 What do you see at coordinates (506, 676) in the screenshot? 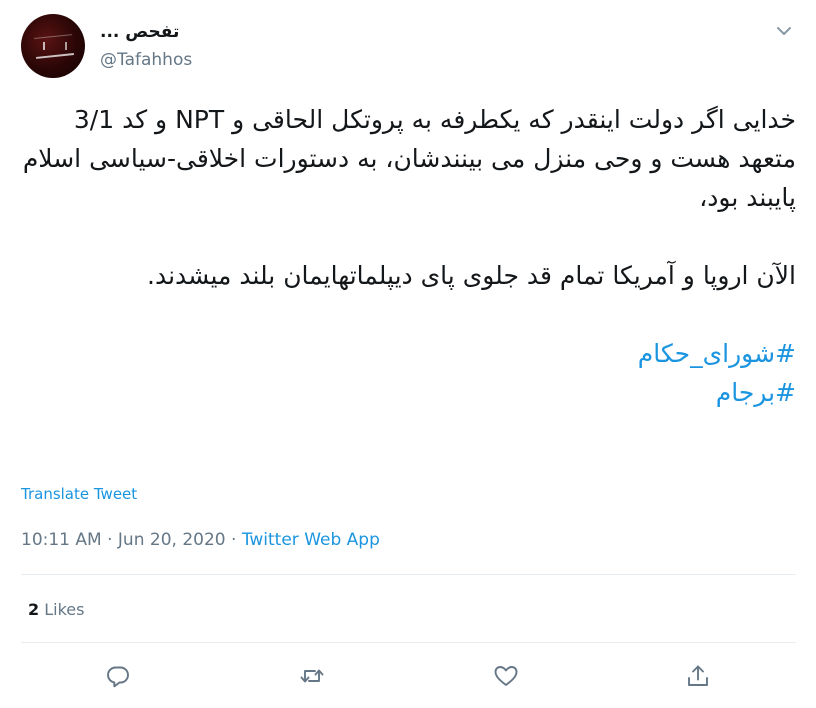
I see `like-icon` at bounding box center [506, 676].